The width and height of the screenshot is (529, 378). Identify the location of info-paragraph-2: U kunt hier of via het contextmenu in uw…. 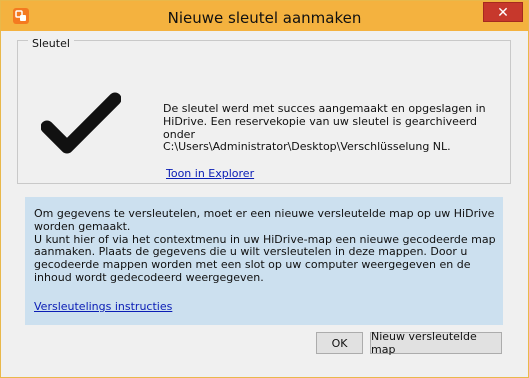
(265, 258).